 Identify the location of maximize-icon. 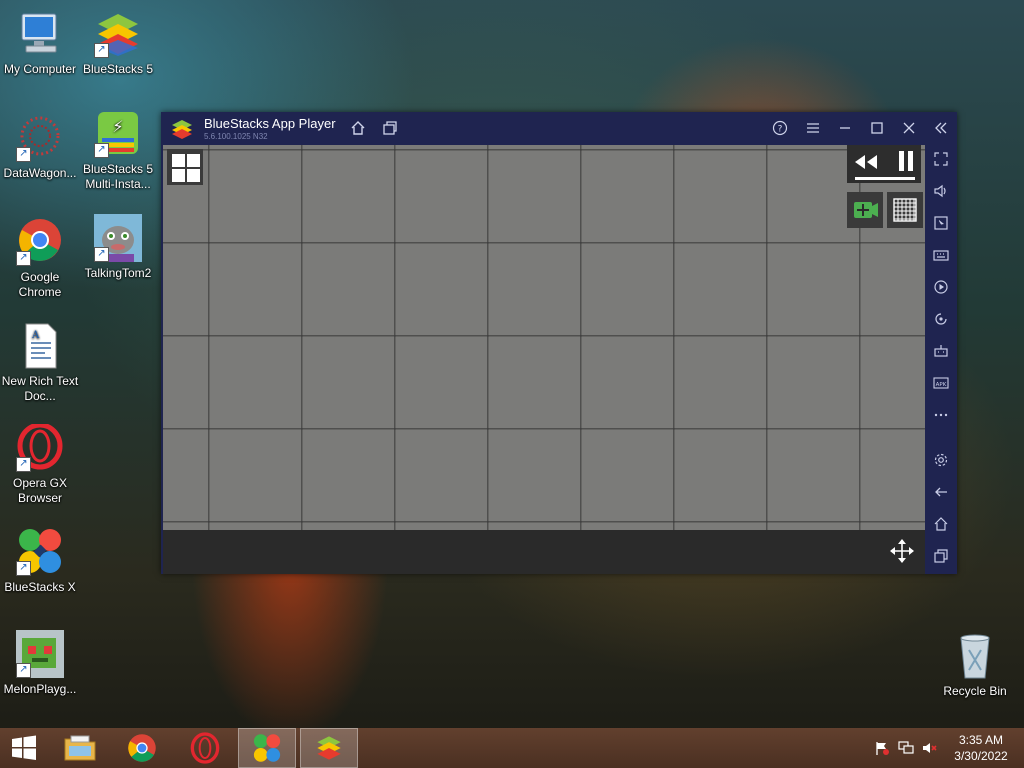
(877, 128).